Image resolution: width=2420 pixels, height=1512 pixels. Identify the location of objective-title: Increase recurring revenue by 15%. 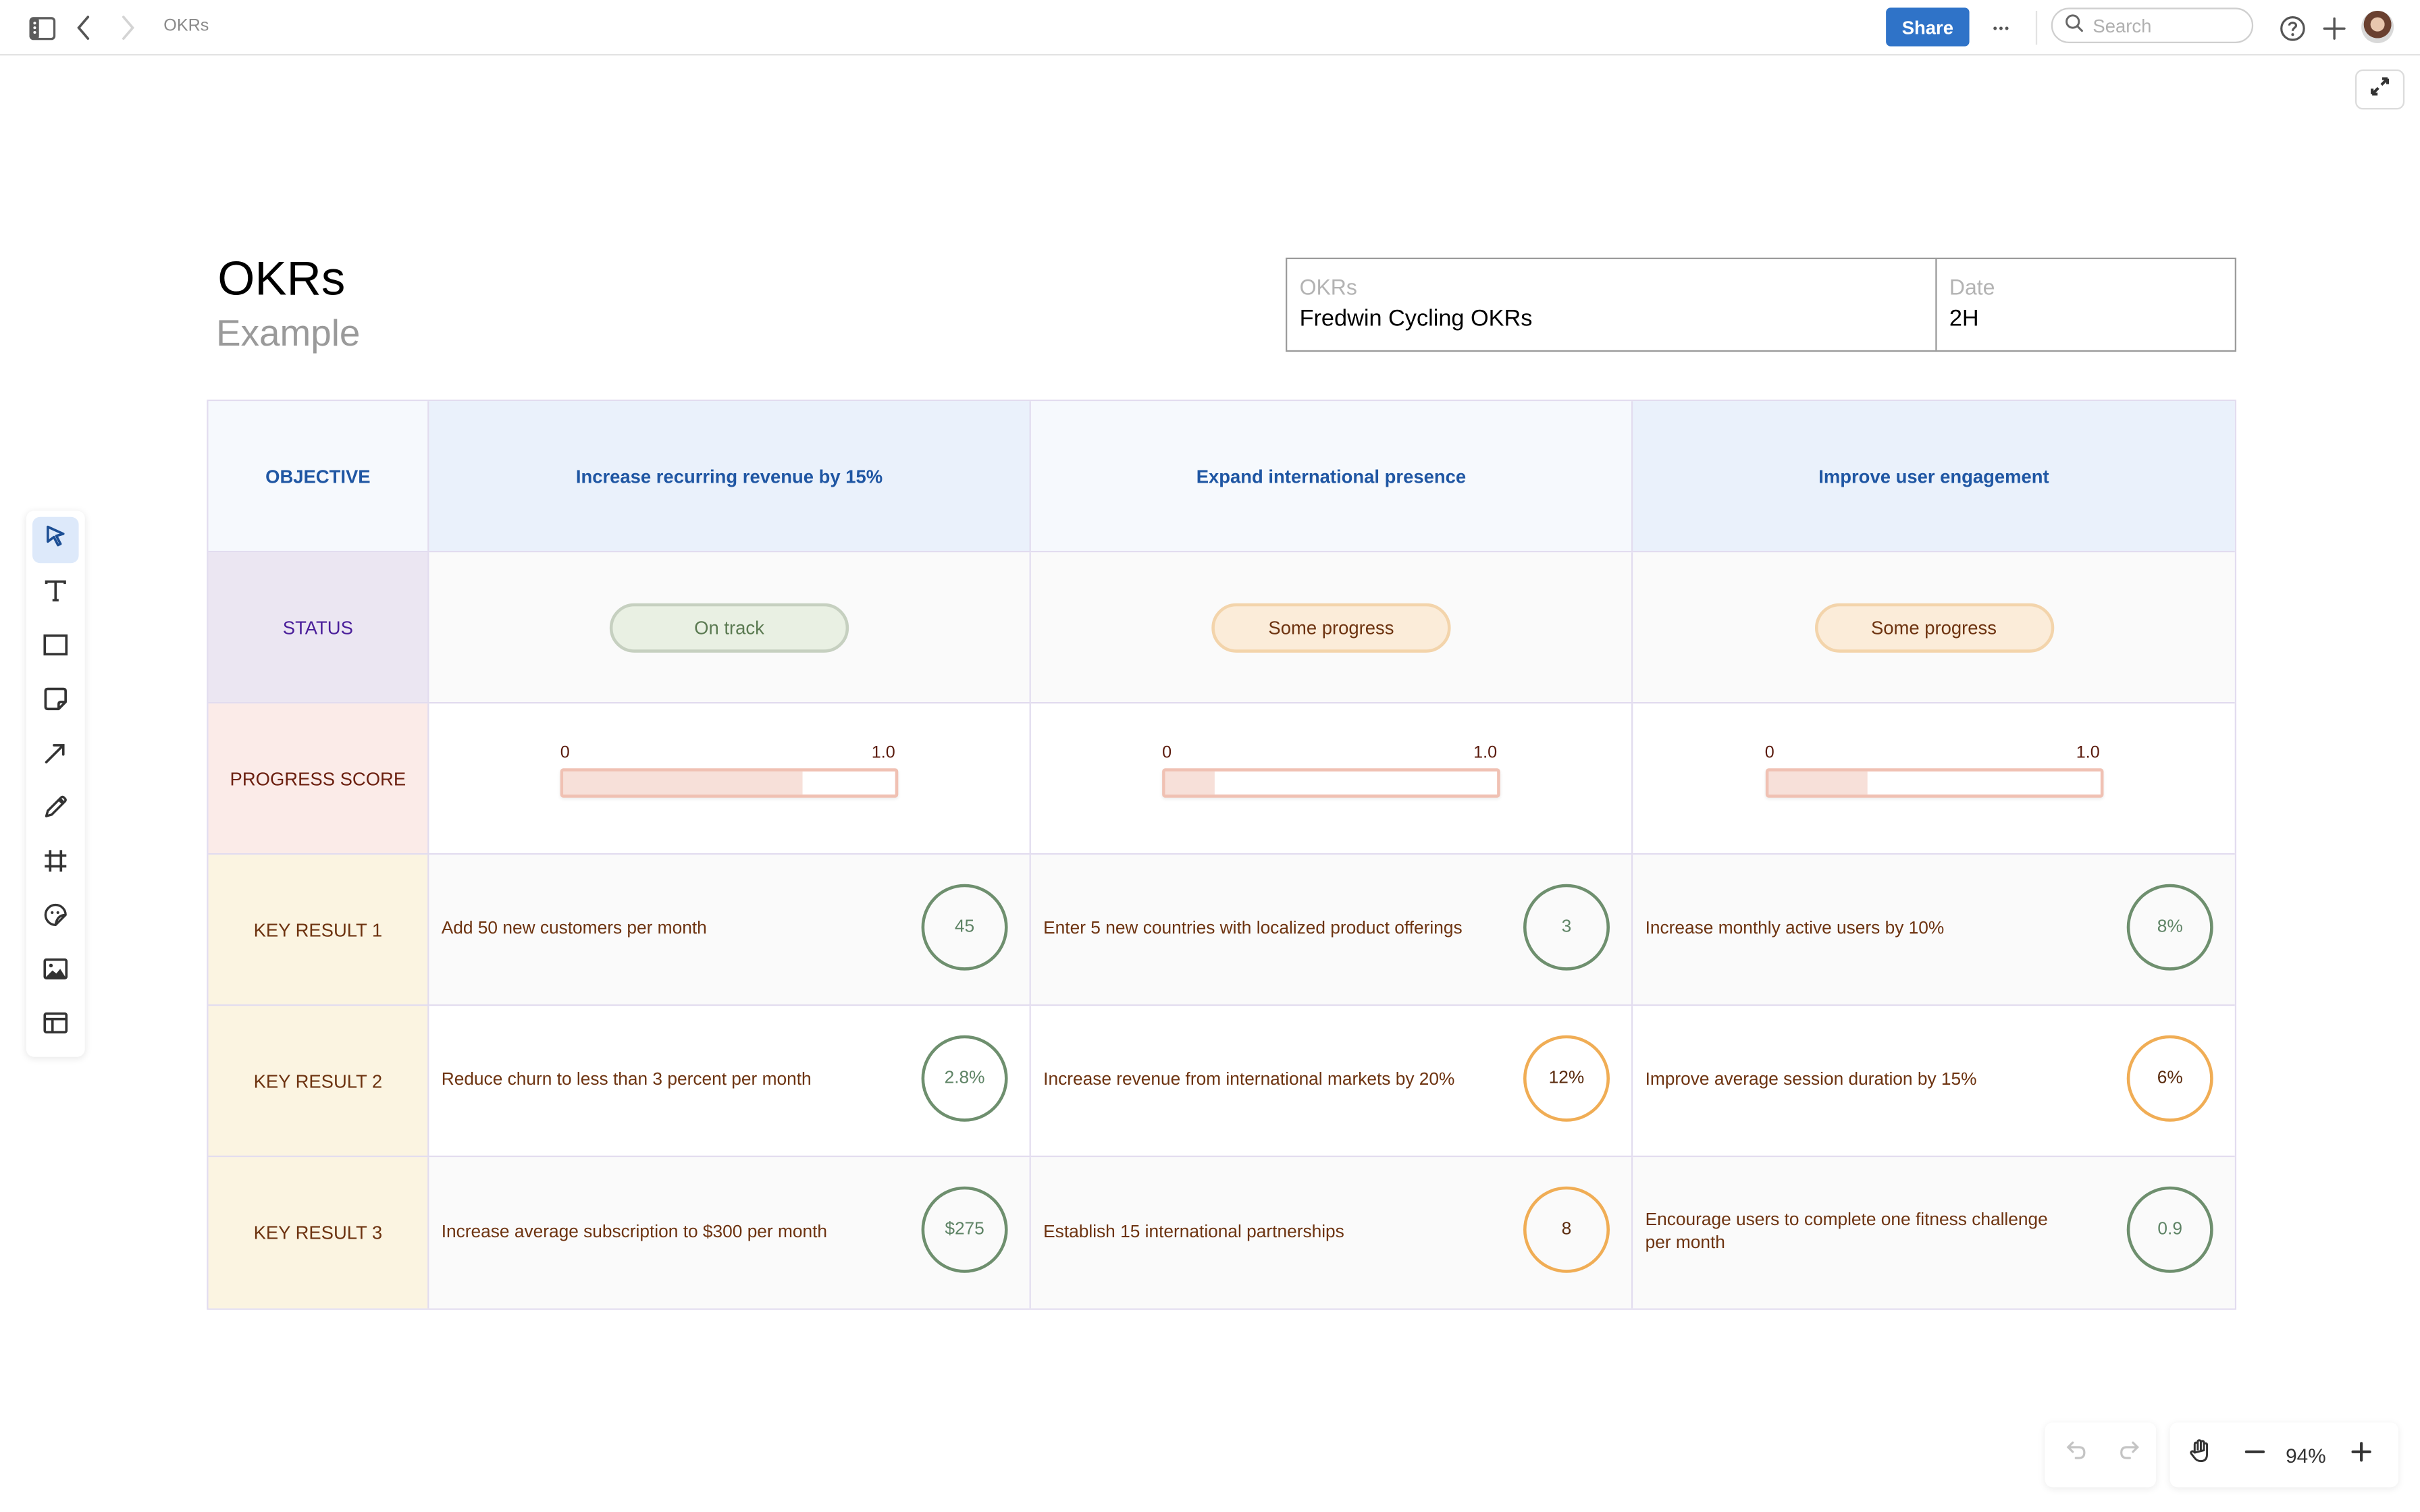
(729, 476).